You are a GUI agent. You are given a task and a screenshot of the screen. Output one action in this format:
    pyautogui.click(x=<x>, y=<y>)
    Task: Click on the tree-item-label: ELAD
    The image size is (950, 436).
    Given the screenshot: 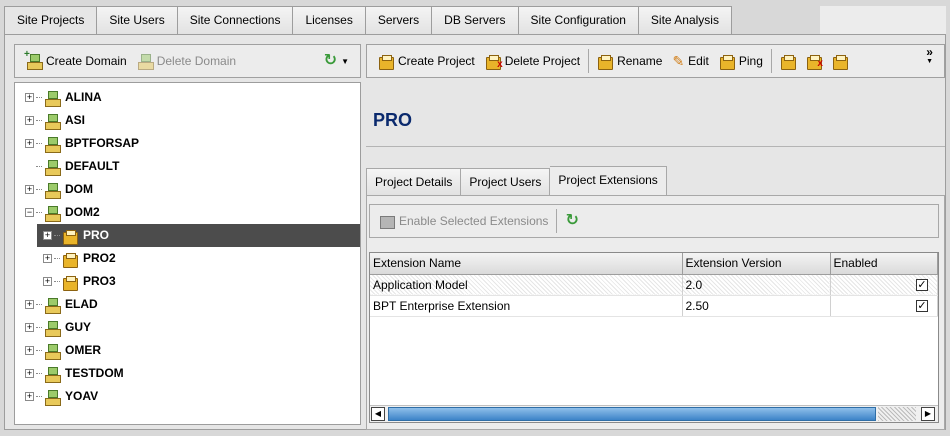 What is the action you would take?
    pyautogui.click(x=81, y=304)
    